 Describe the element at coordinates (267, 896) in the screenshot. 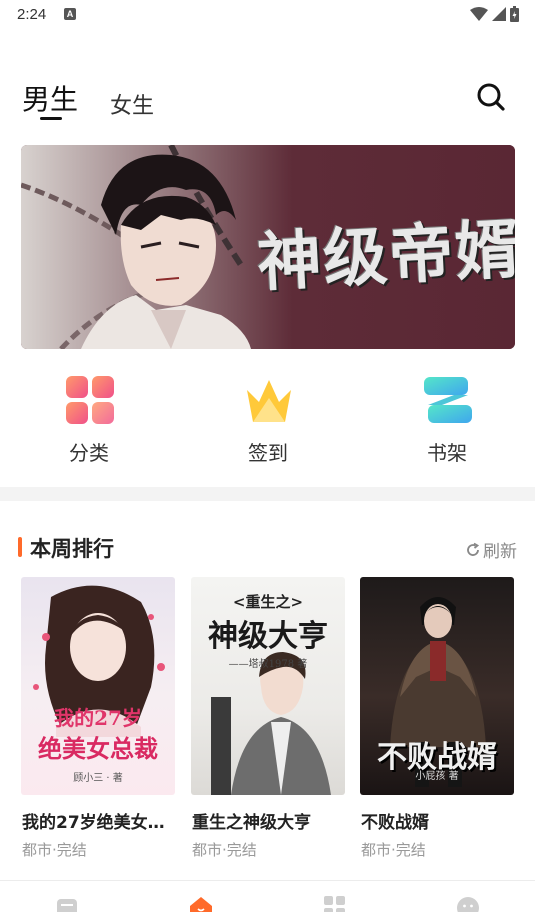

I see `bottom-nav` at that location.